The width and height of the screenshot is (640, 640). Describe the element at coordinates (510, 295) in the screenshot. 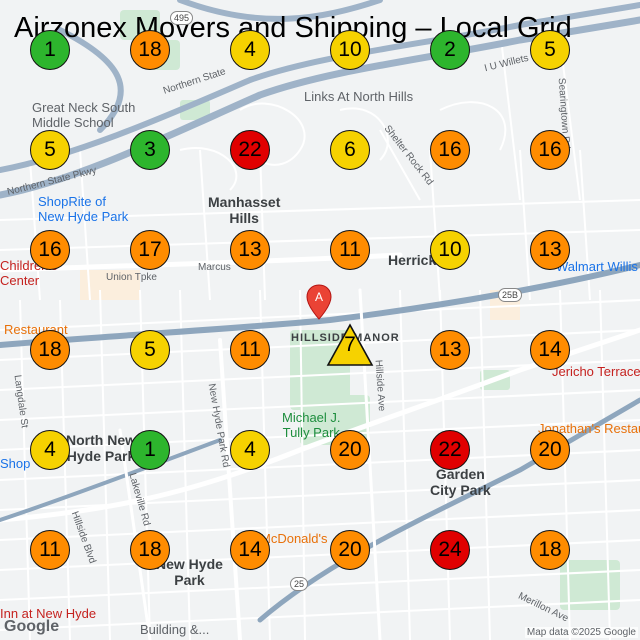

I see `route-shield-25b: 25B` at that location.